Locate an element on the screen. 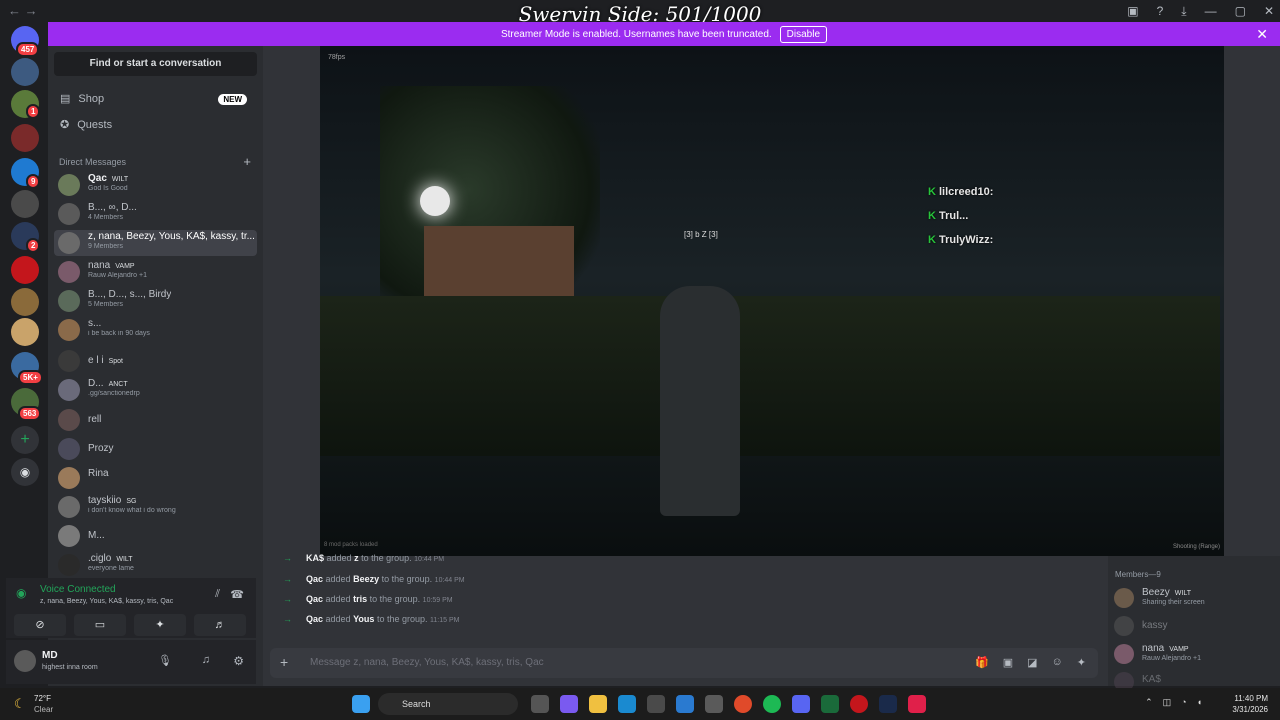  system-tray: ⌃ ◫ ◔ ◖ is located at coordinates (1173, 702).